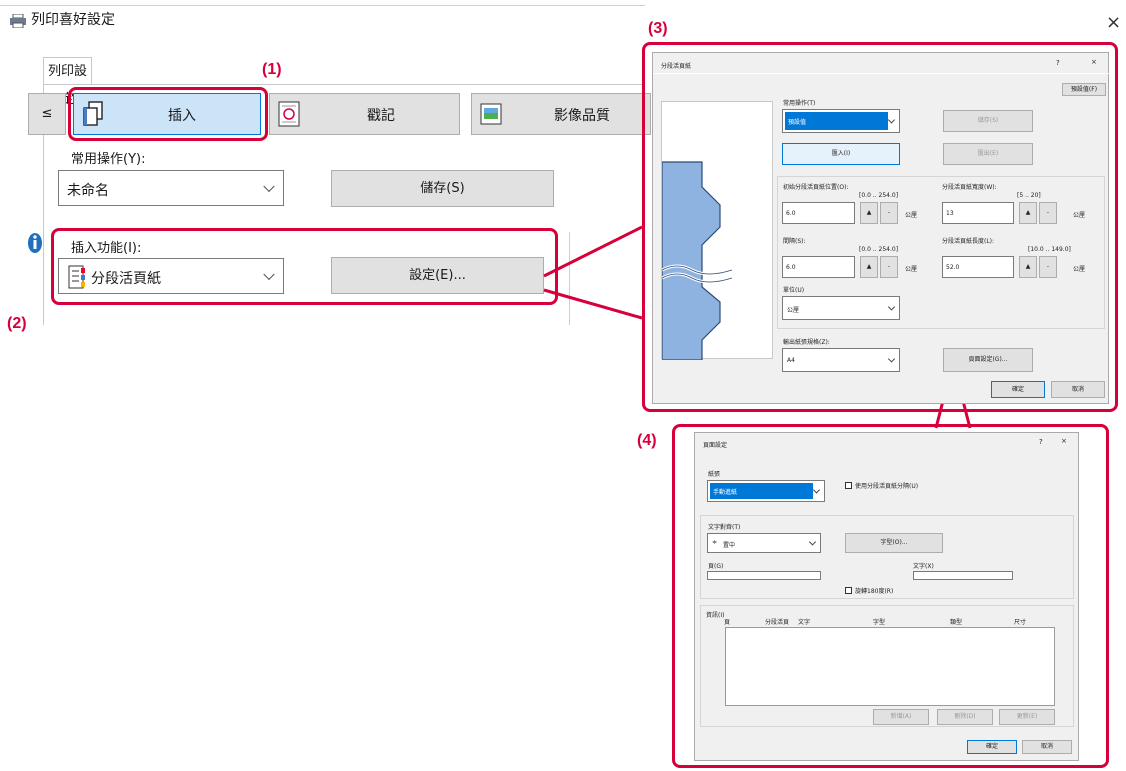  Describe the element at coordinates (911, 215) in the screenshot. I see `initial-pos-unit: 公厘` at that location.